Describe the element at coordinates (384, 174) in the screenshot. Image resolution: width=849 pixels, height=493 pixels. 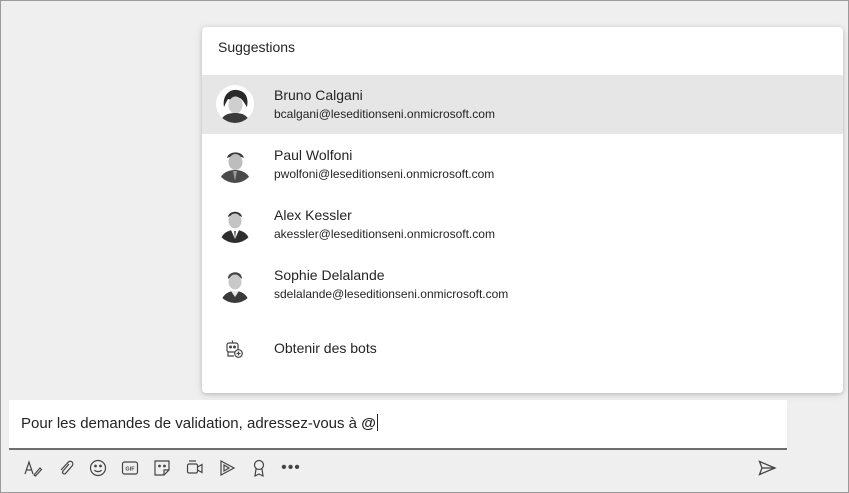
I see `suggestion-email: pwolfoni@leseditionseni.onmicrosoft.com` at that location.